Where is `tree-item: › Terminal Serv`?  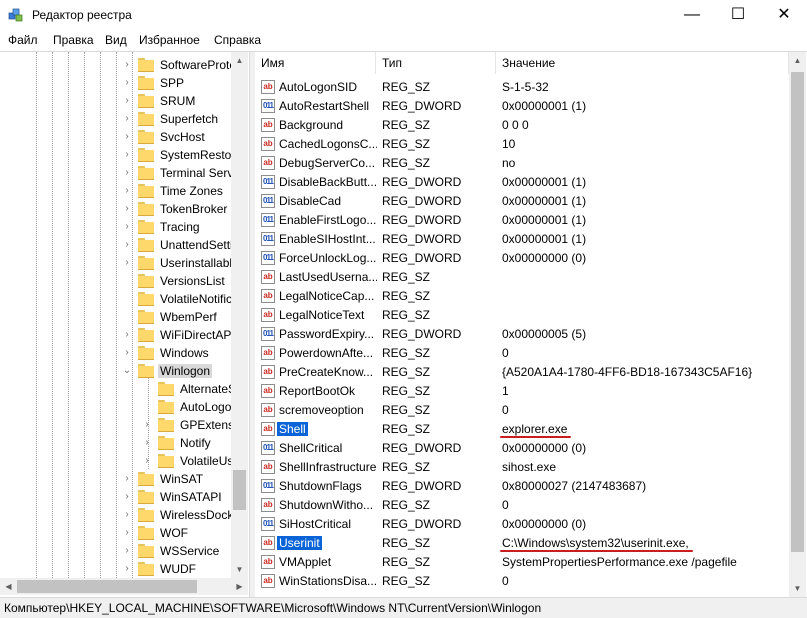
tree-item: › Terminal Serv is located at coordinates (124, 173).